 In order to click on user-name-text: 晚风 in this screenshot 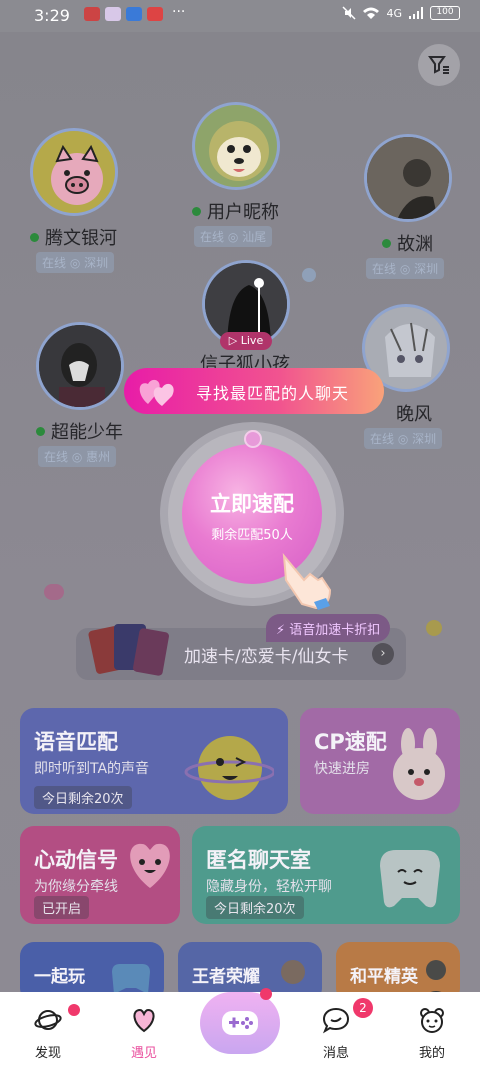, I will do `click(414, 414)`.